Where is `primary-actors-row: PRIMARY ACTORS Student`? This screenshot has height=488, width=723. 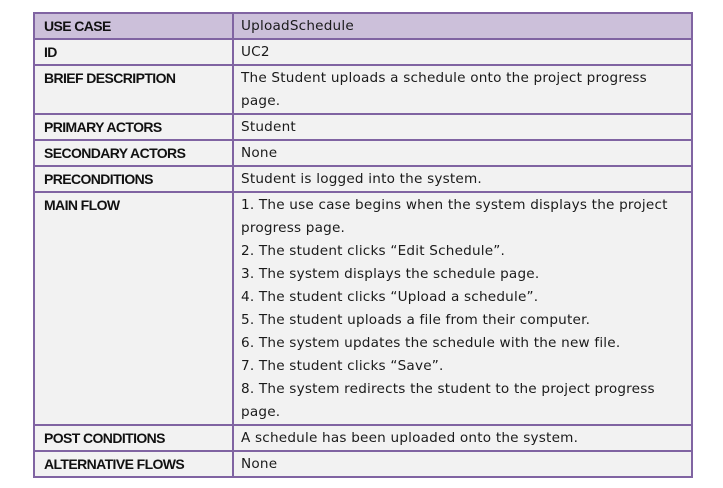 primary-actors-row: PRIMARY ACTORS Student is located at coordinates (363, 127).